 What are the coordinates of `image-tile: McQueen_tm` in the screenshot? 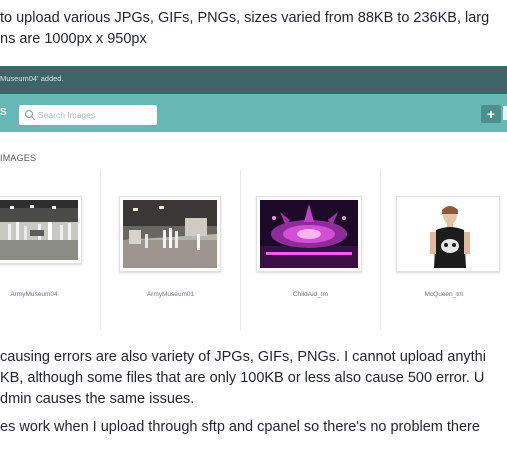 It's located at (444, 250).